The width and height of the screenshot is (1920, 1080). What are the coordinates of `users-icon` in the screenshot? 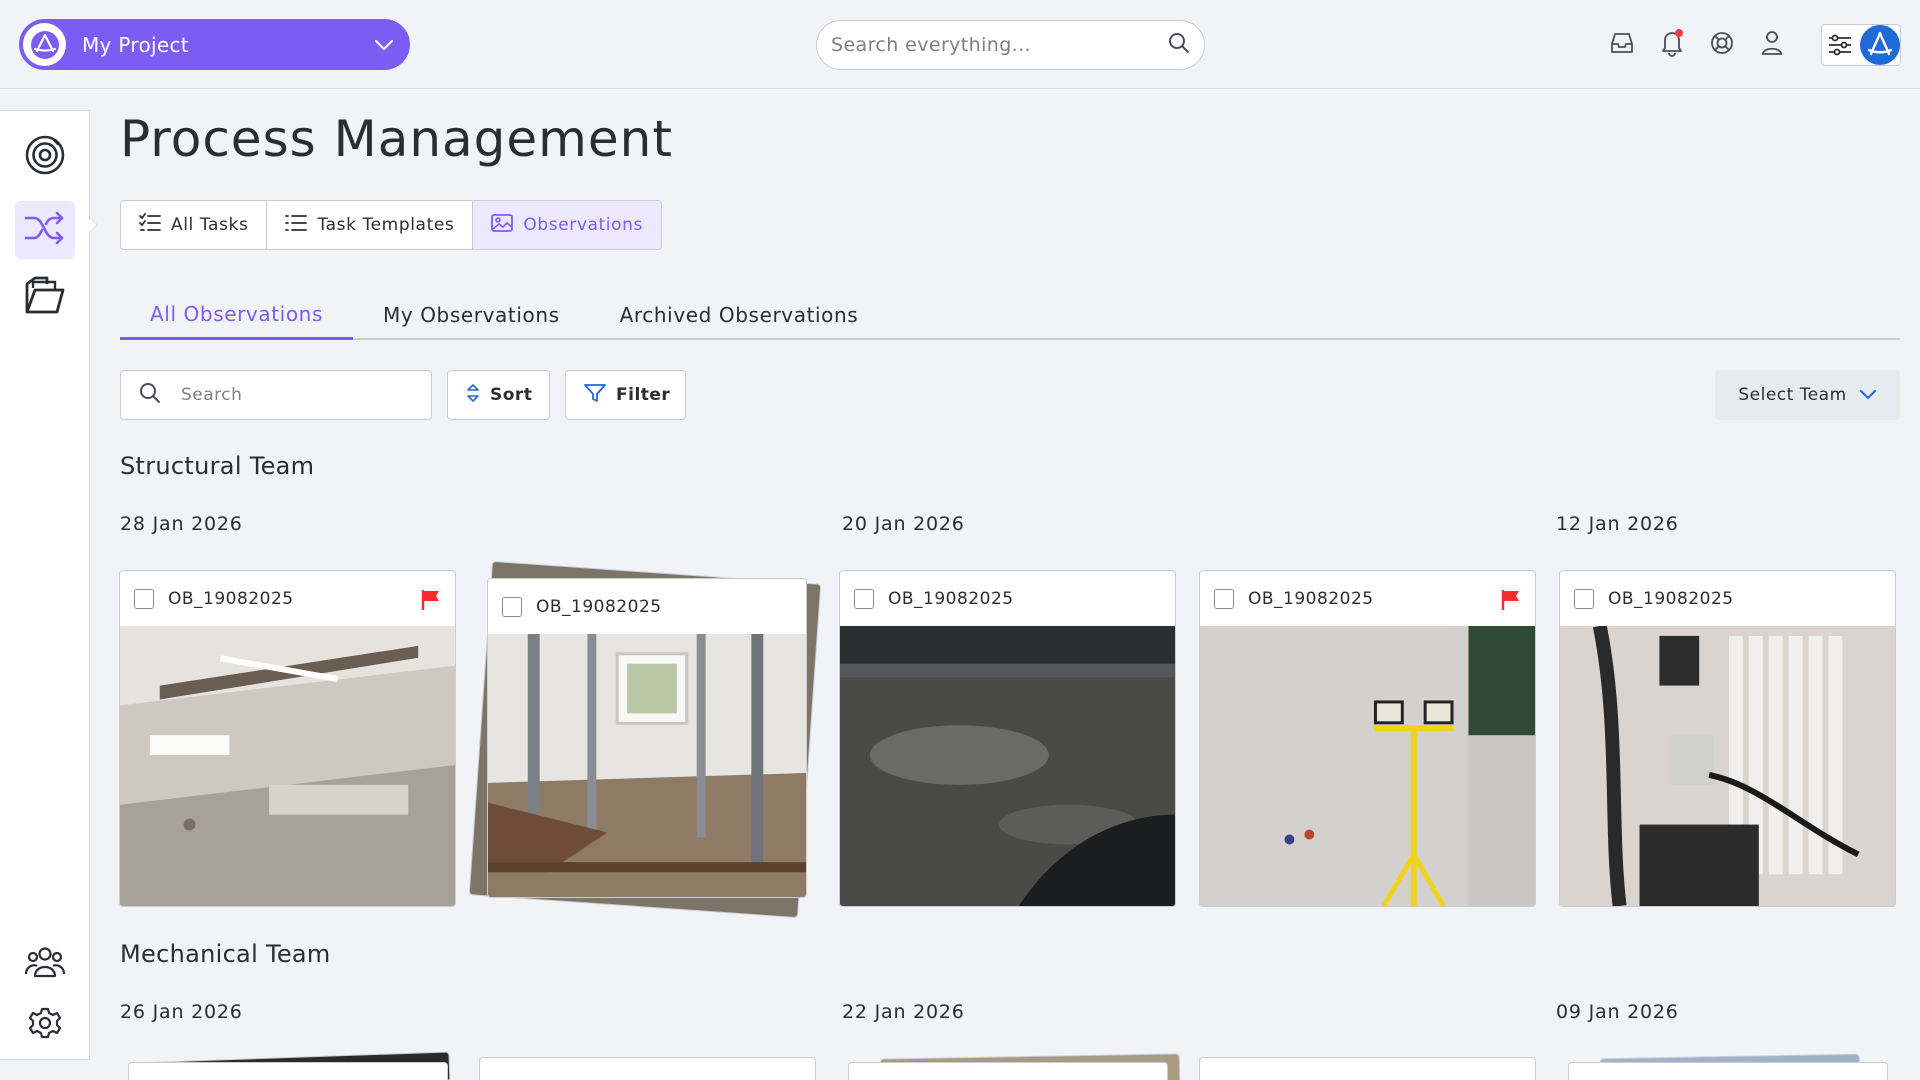 It's located at (45, 964).